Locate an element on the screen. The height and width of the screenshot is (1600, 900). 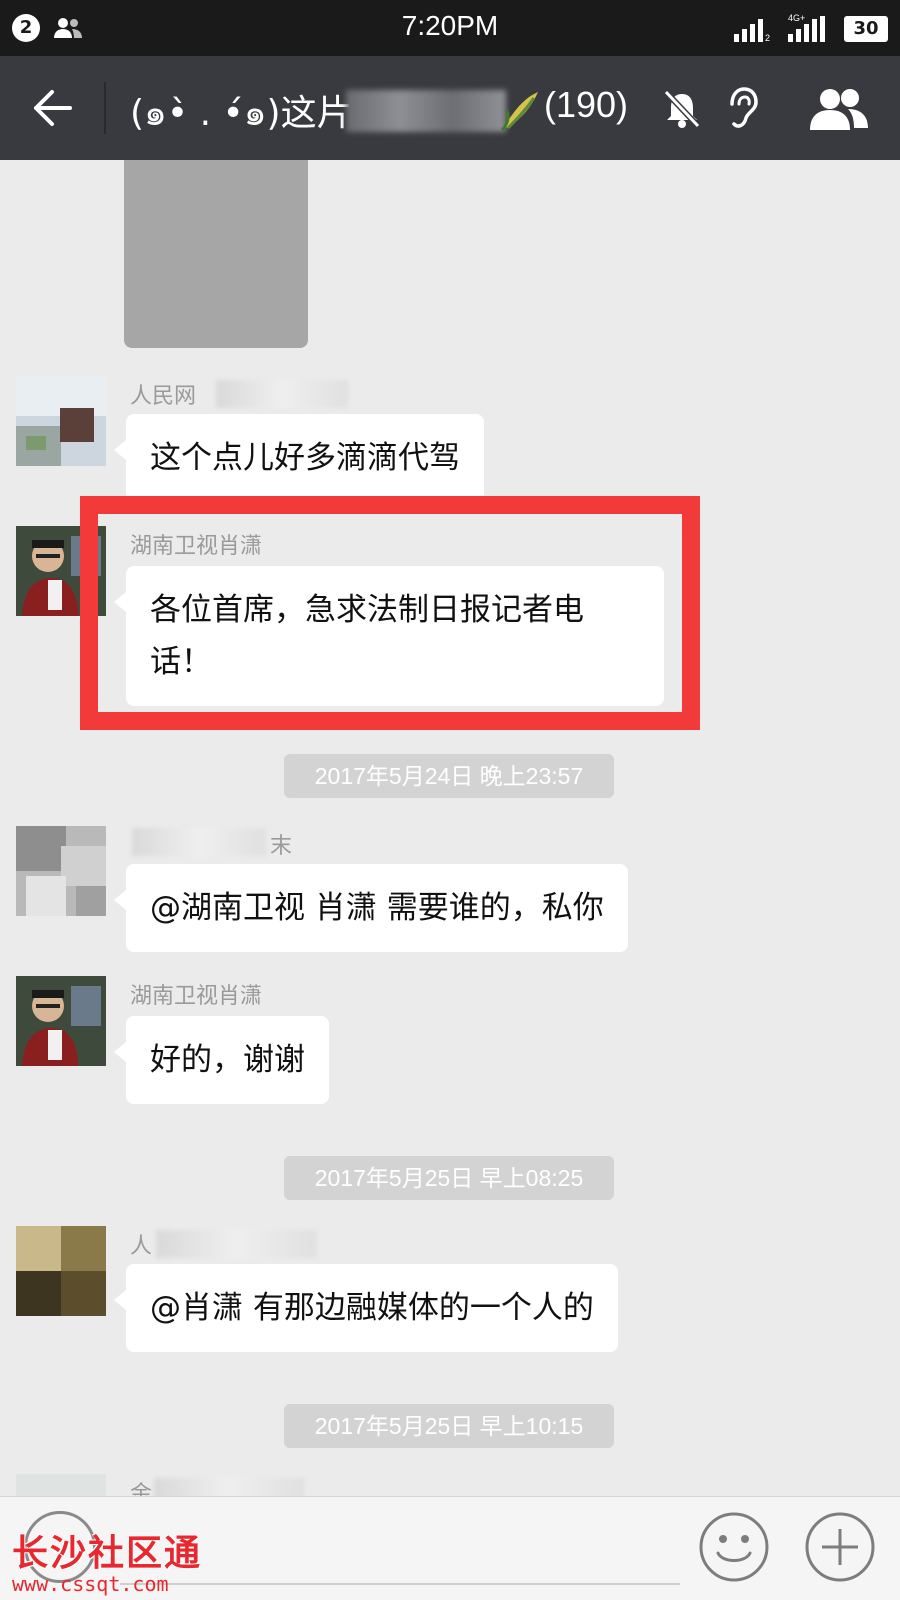
header-divider is located at coordinates (105, 108).